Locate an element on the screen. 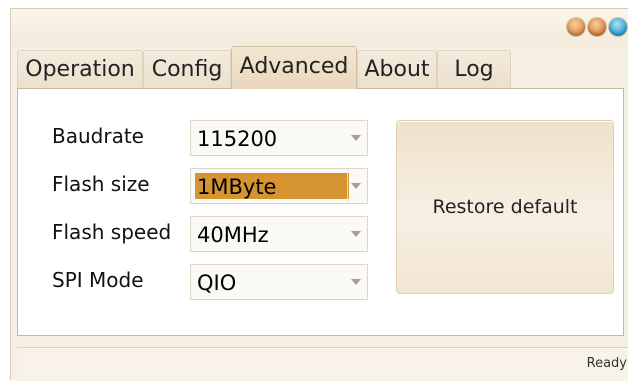 Image resolution: width=628 pixels, height=381 pixels. baudrate-label: Baudrate is located at coordinates (98, 136).